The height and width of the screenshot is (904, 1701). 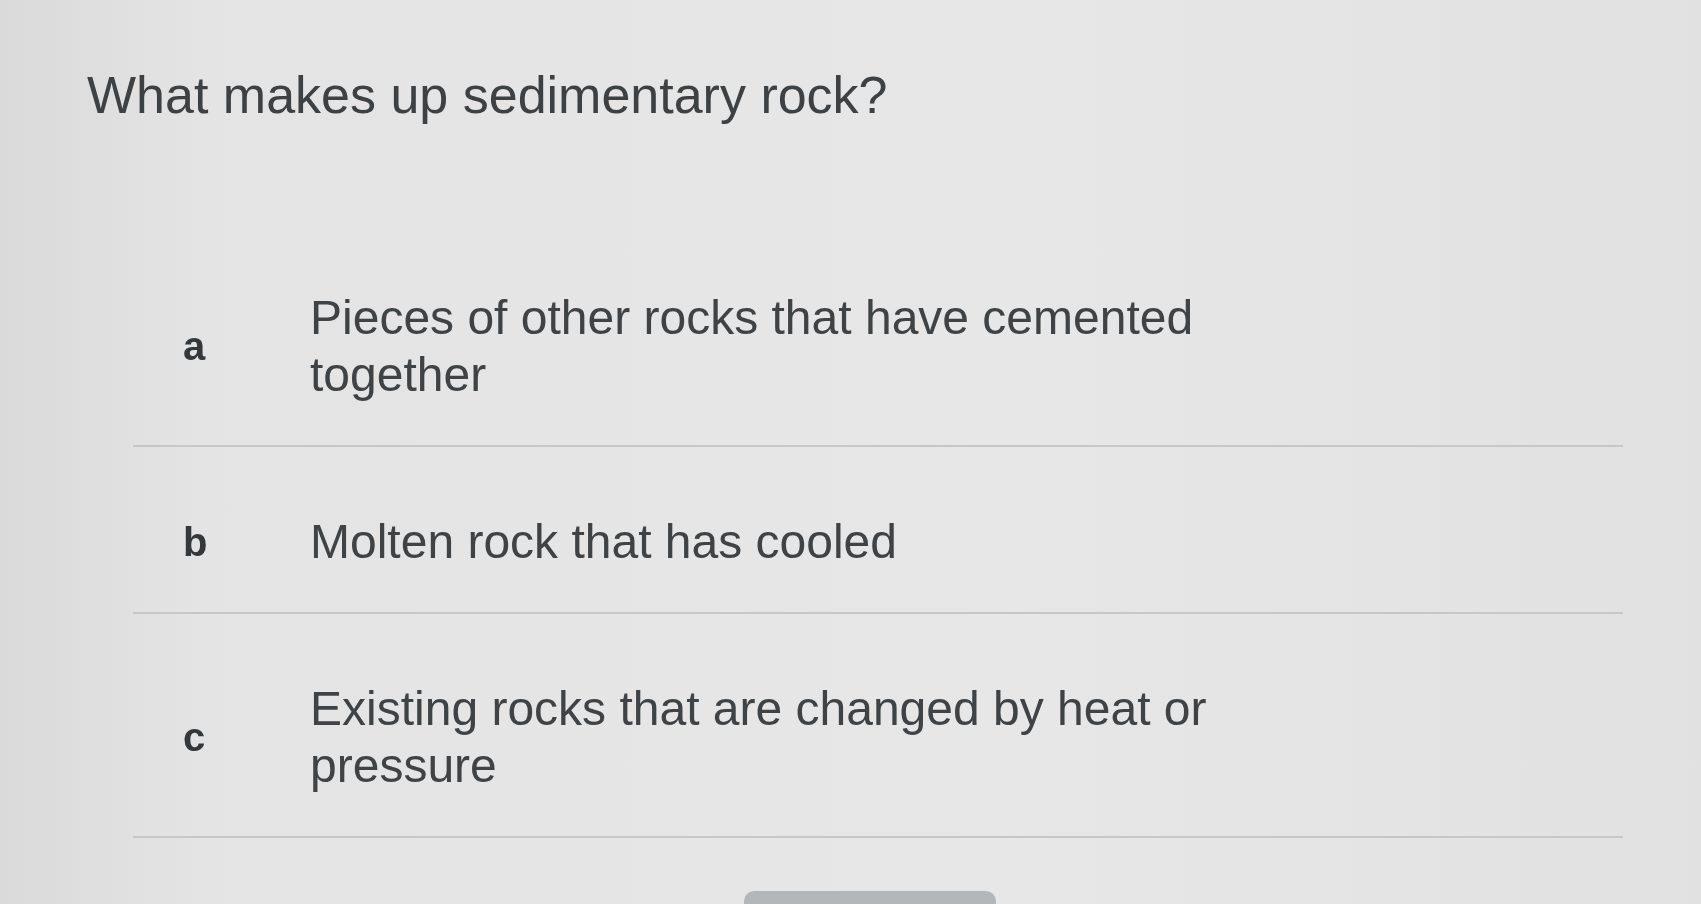 I want to click on option-letter: c, so click(x=194, y=737).